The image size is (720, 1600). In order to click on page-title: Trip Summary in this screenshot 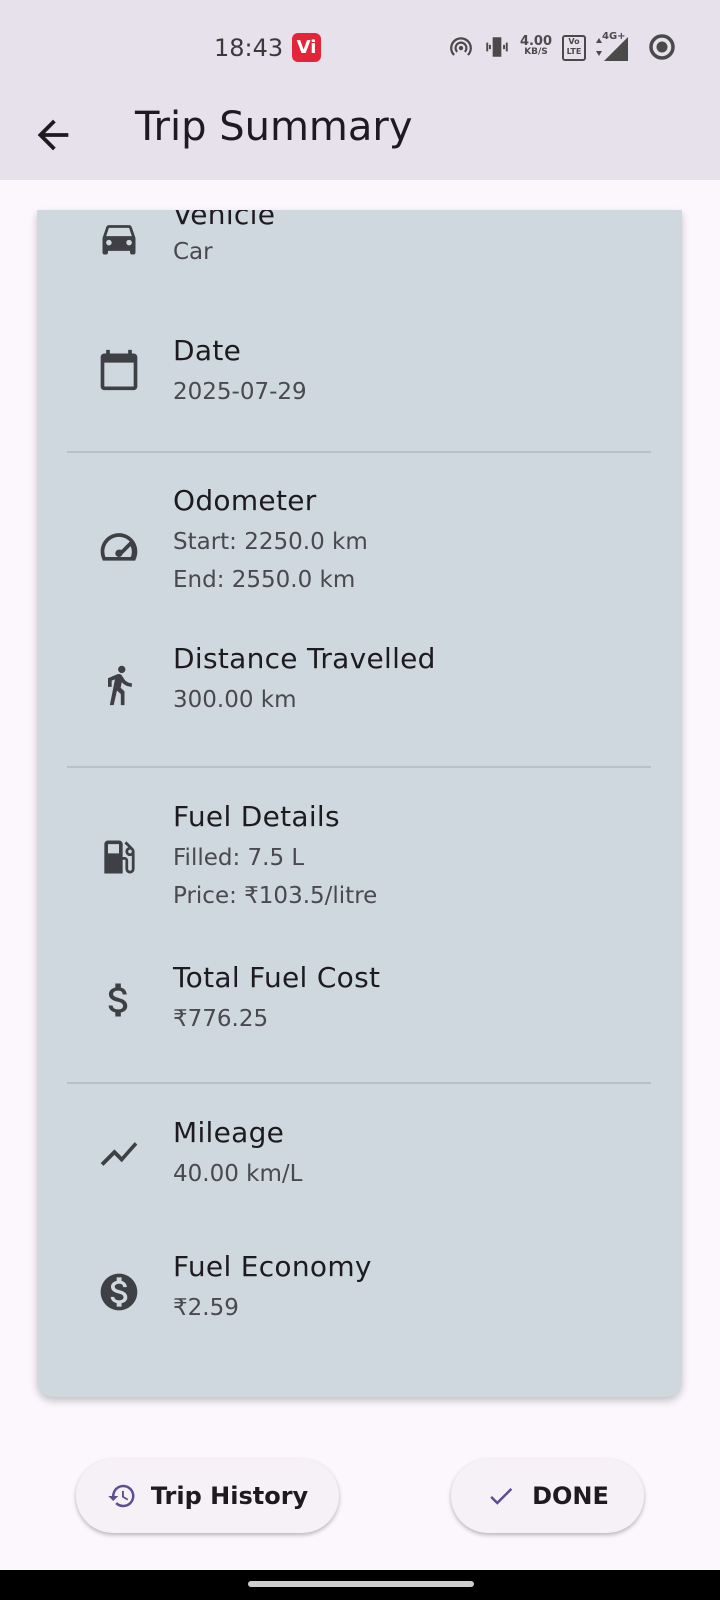, I will do `click(274, 127)`.